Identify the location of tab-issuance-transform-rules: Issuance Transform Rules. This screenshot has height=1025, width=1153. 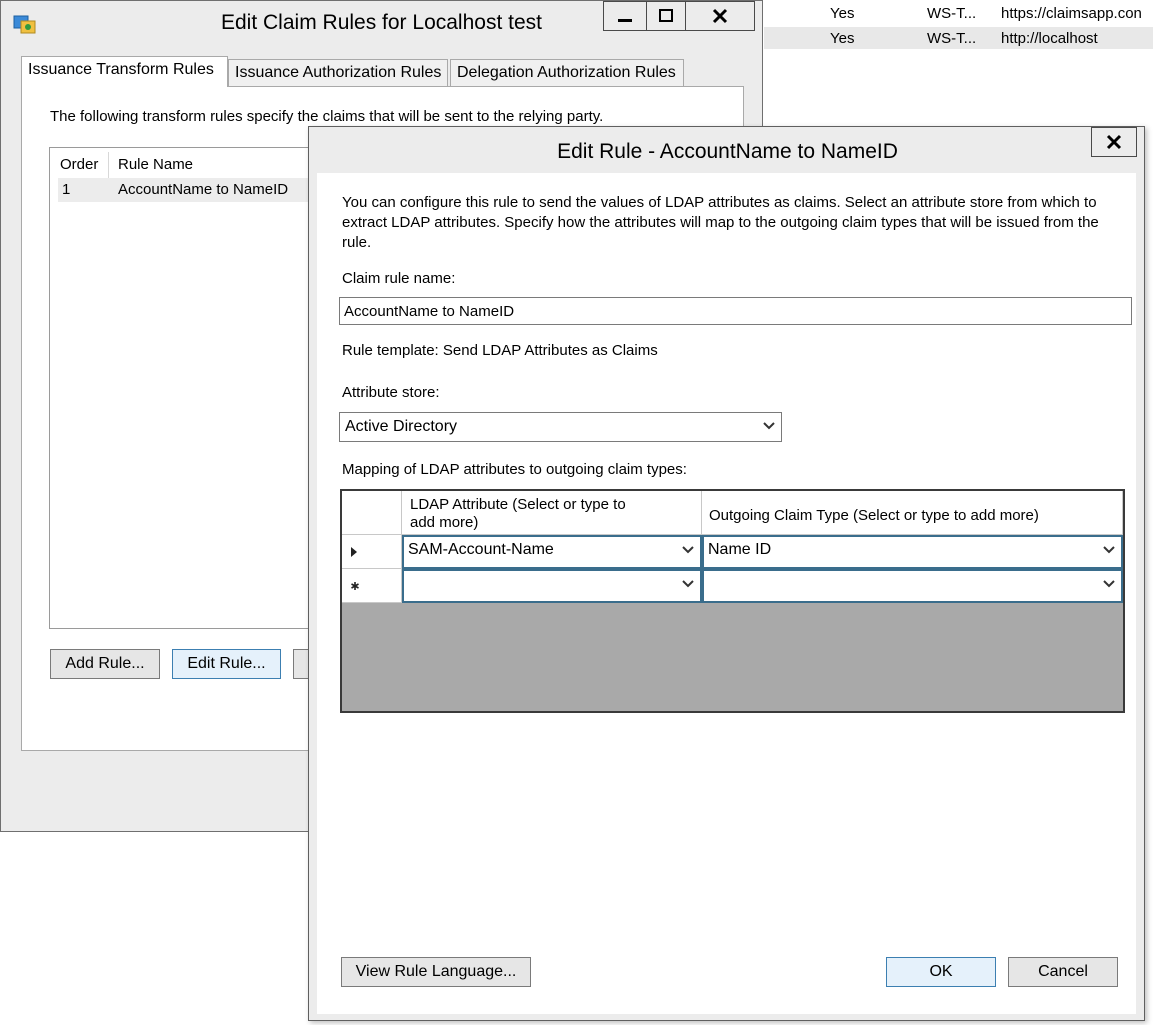
(124, 71).